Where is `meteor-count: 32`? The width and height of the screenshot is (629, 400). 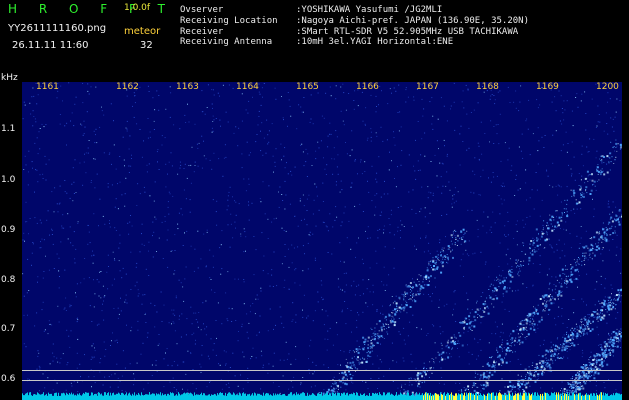 meteor-count: 32 is located at coordinates (146, 45).